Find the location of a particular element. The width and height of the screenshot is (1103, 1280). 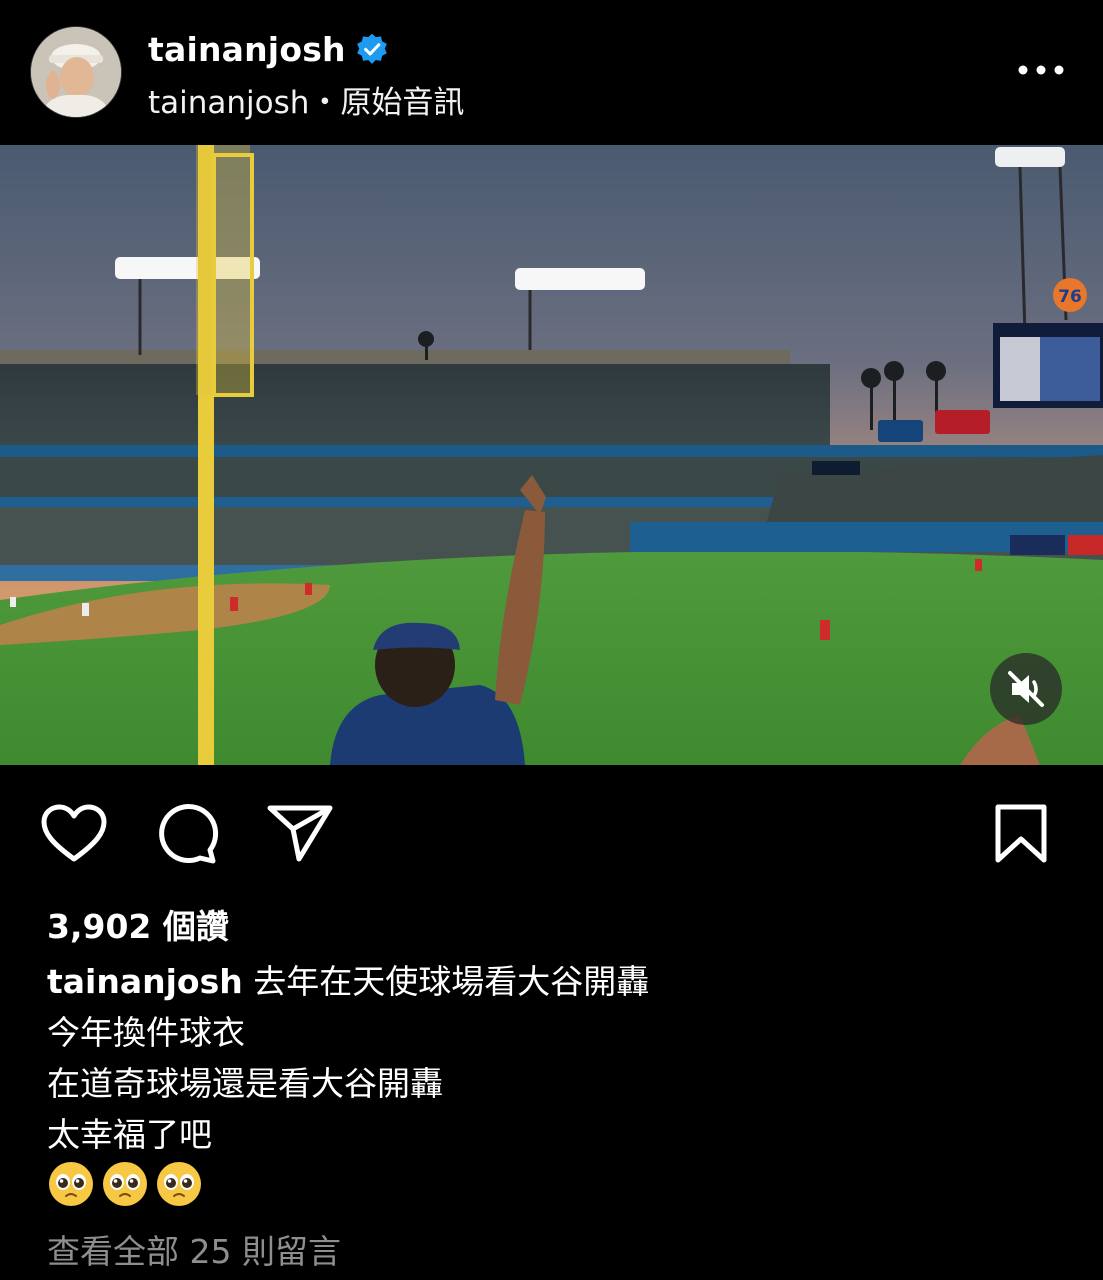

caption-first-line: tainanjosh 去年在天使球場看大谷開轟 is located at coordinates (547, 981).